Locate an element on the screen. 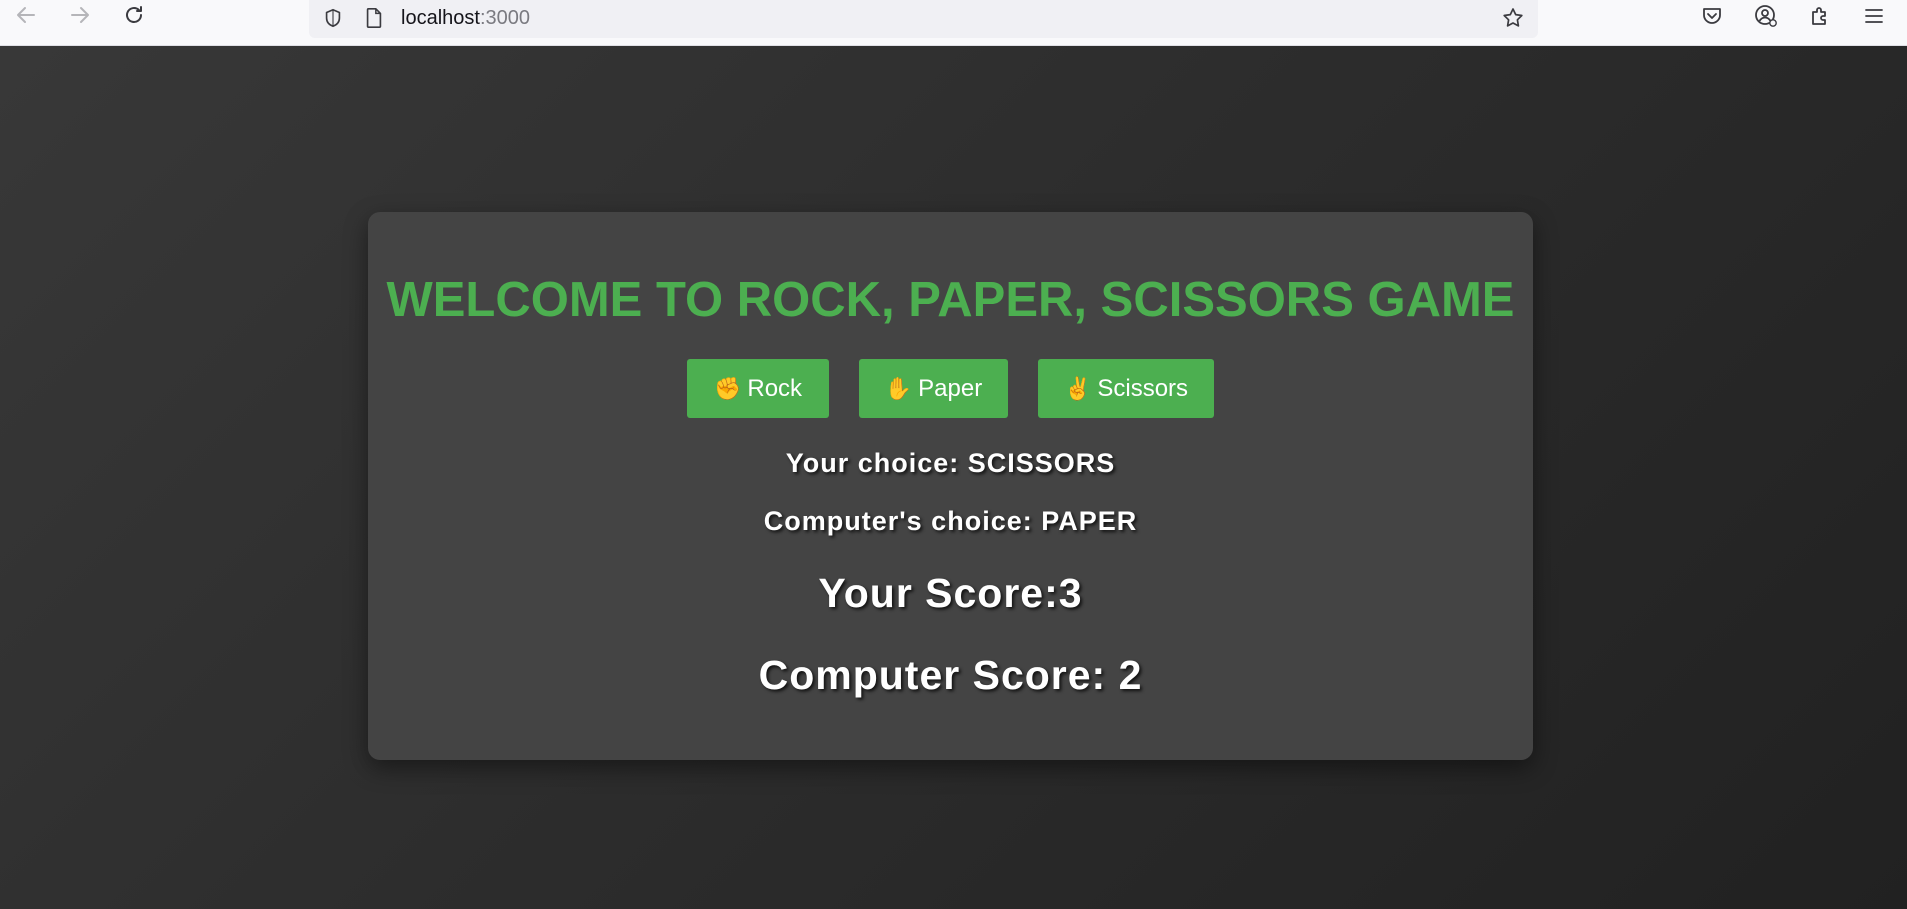 The height and width of the screenshot is (909, 1907). reload-icon is located at coordinates (134, 14).